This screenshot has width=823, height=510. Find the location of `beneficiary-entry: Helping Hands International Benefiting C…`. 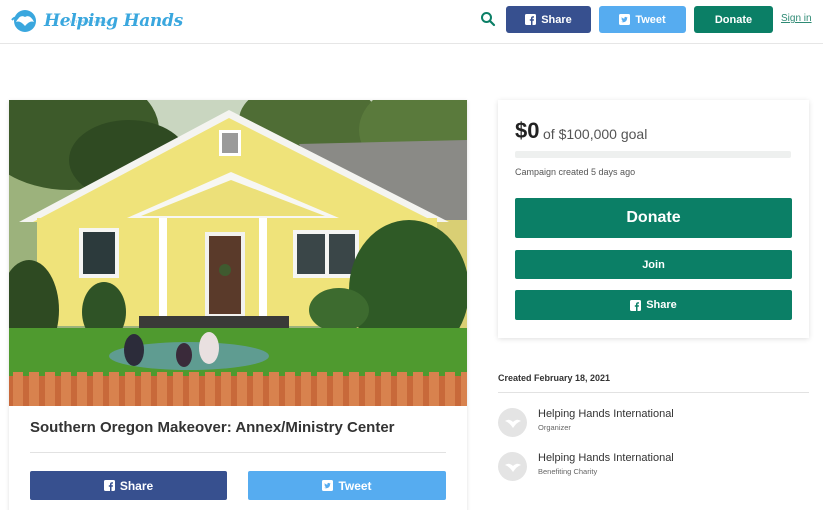

beneficiary-entry: Helping Hands International Benefiting C… is located at coordinates (653, 468).